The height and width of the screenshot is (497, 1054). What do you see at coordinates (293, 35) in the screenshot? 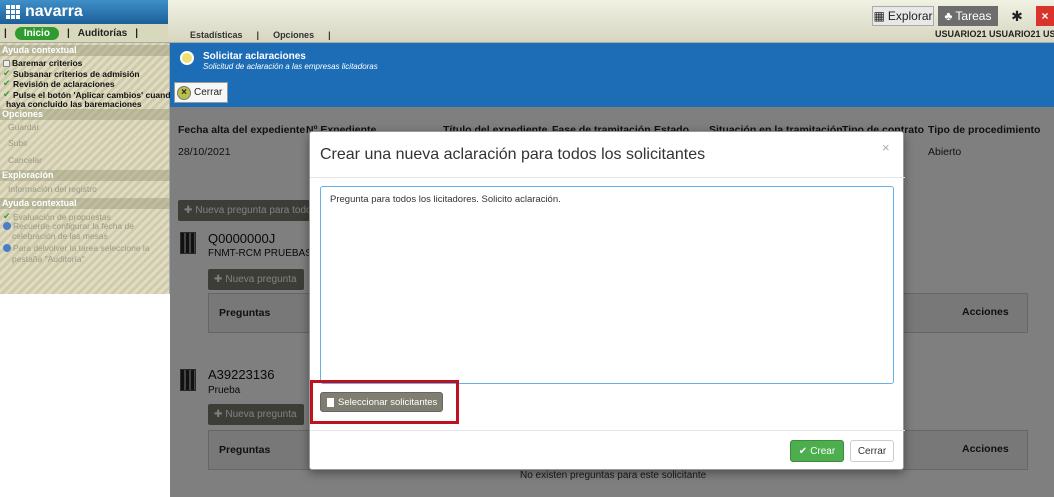
I see `menu-opciones: Opciones` at bounding box center [293, 35].